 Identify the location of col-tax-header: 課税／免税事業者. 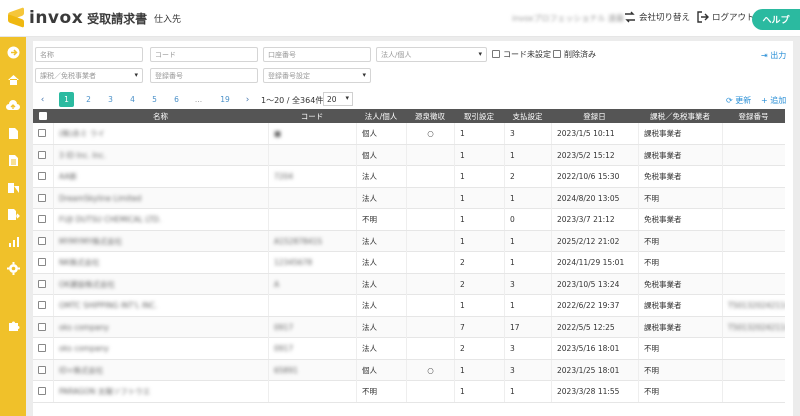
(680, 116).